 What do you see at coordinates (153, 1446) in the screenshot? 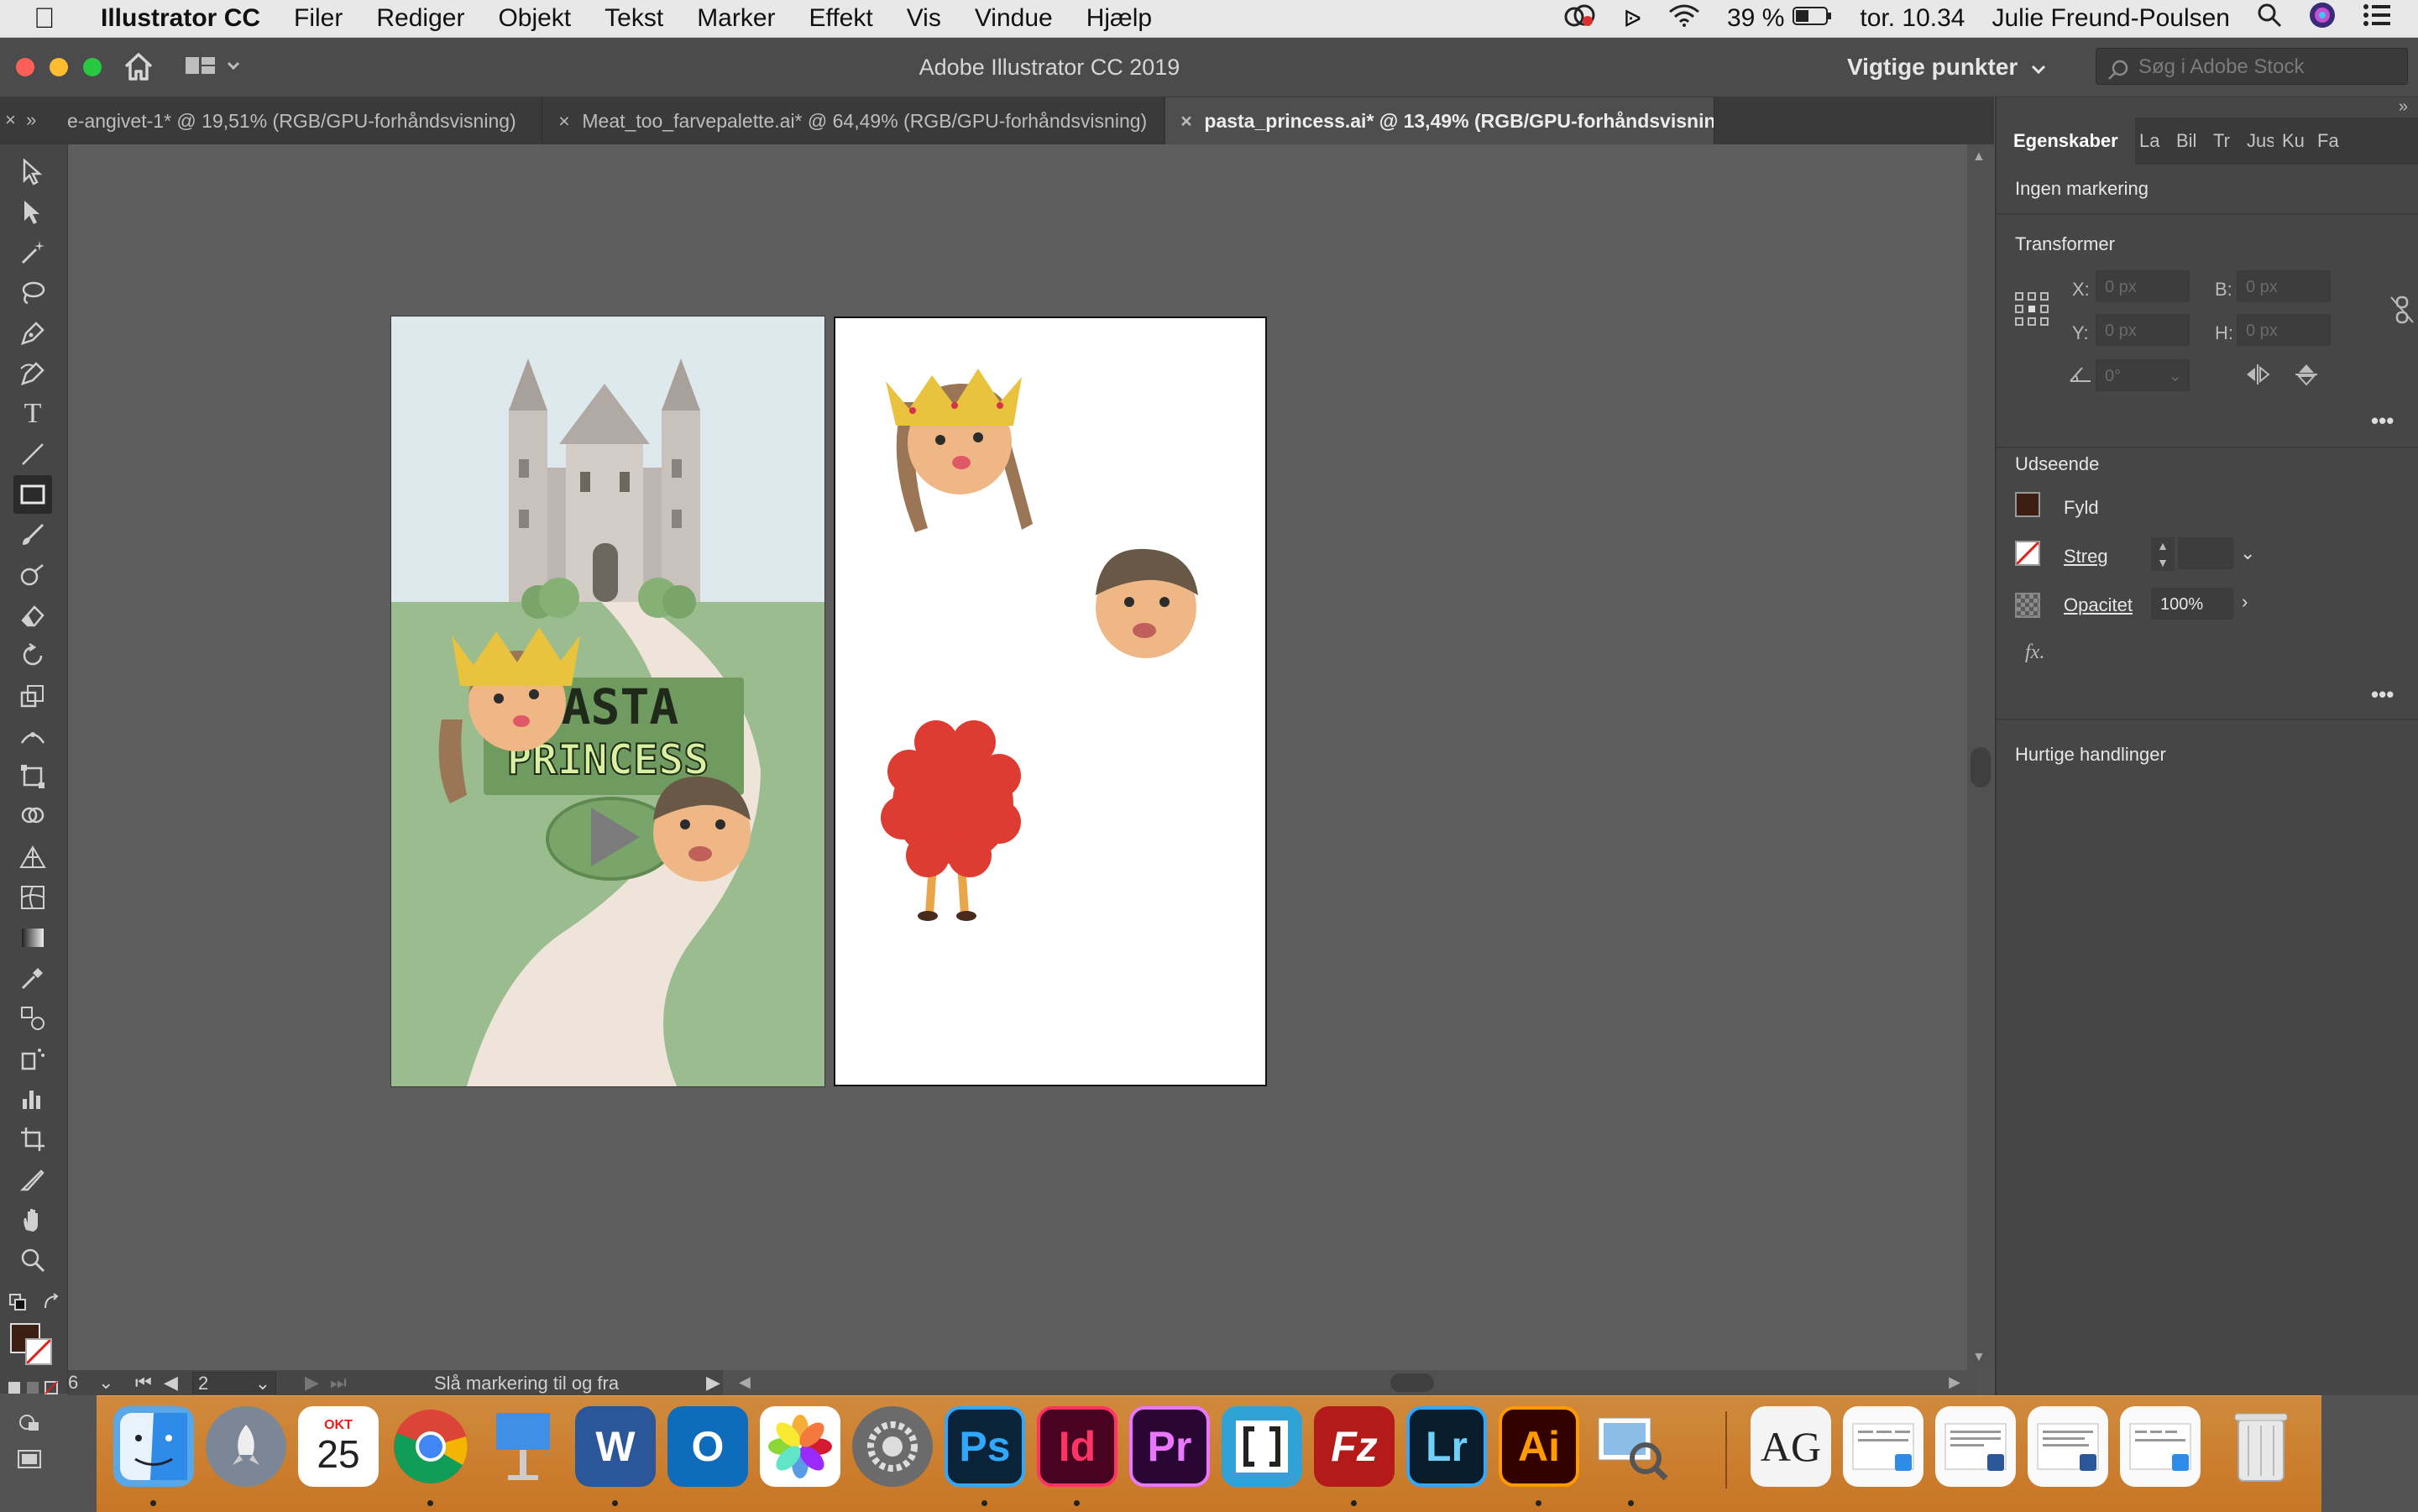
I see `dock-finder-icon` at bounding box center [153, 1446].